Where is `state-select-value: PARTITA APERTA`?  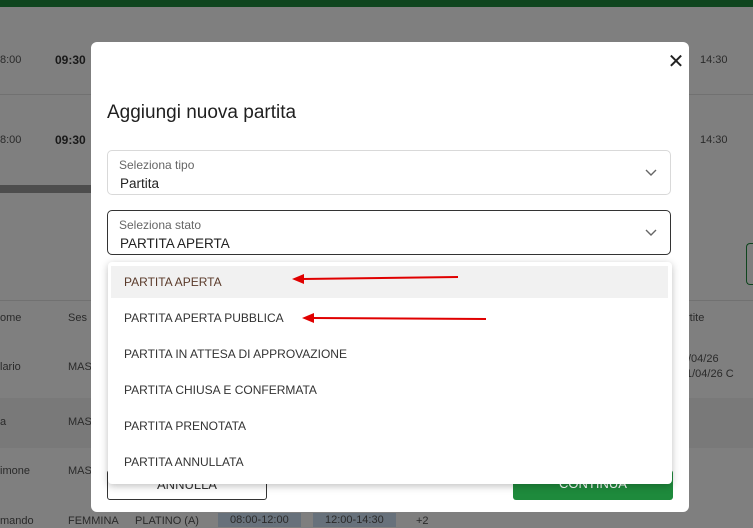 state-select-value: PARTITA APERTA is located at coordinates (175, 243).